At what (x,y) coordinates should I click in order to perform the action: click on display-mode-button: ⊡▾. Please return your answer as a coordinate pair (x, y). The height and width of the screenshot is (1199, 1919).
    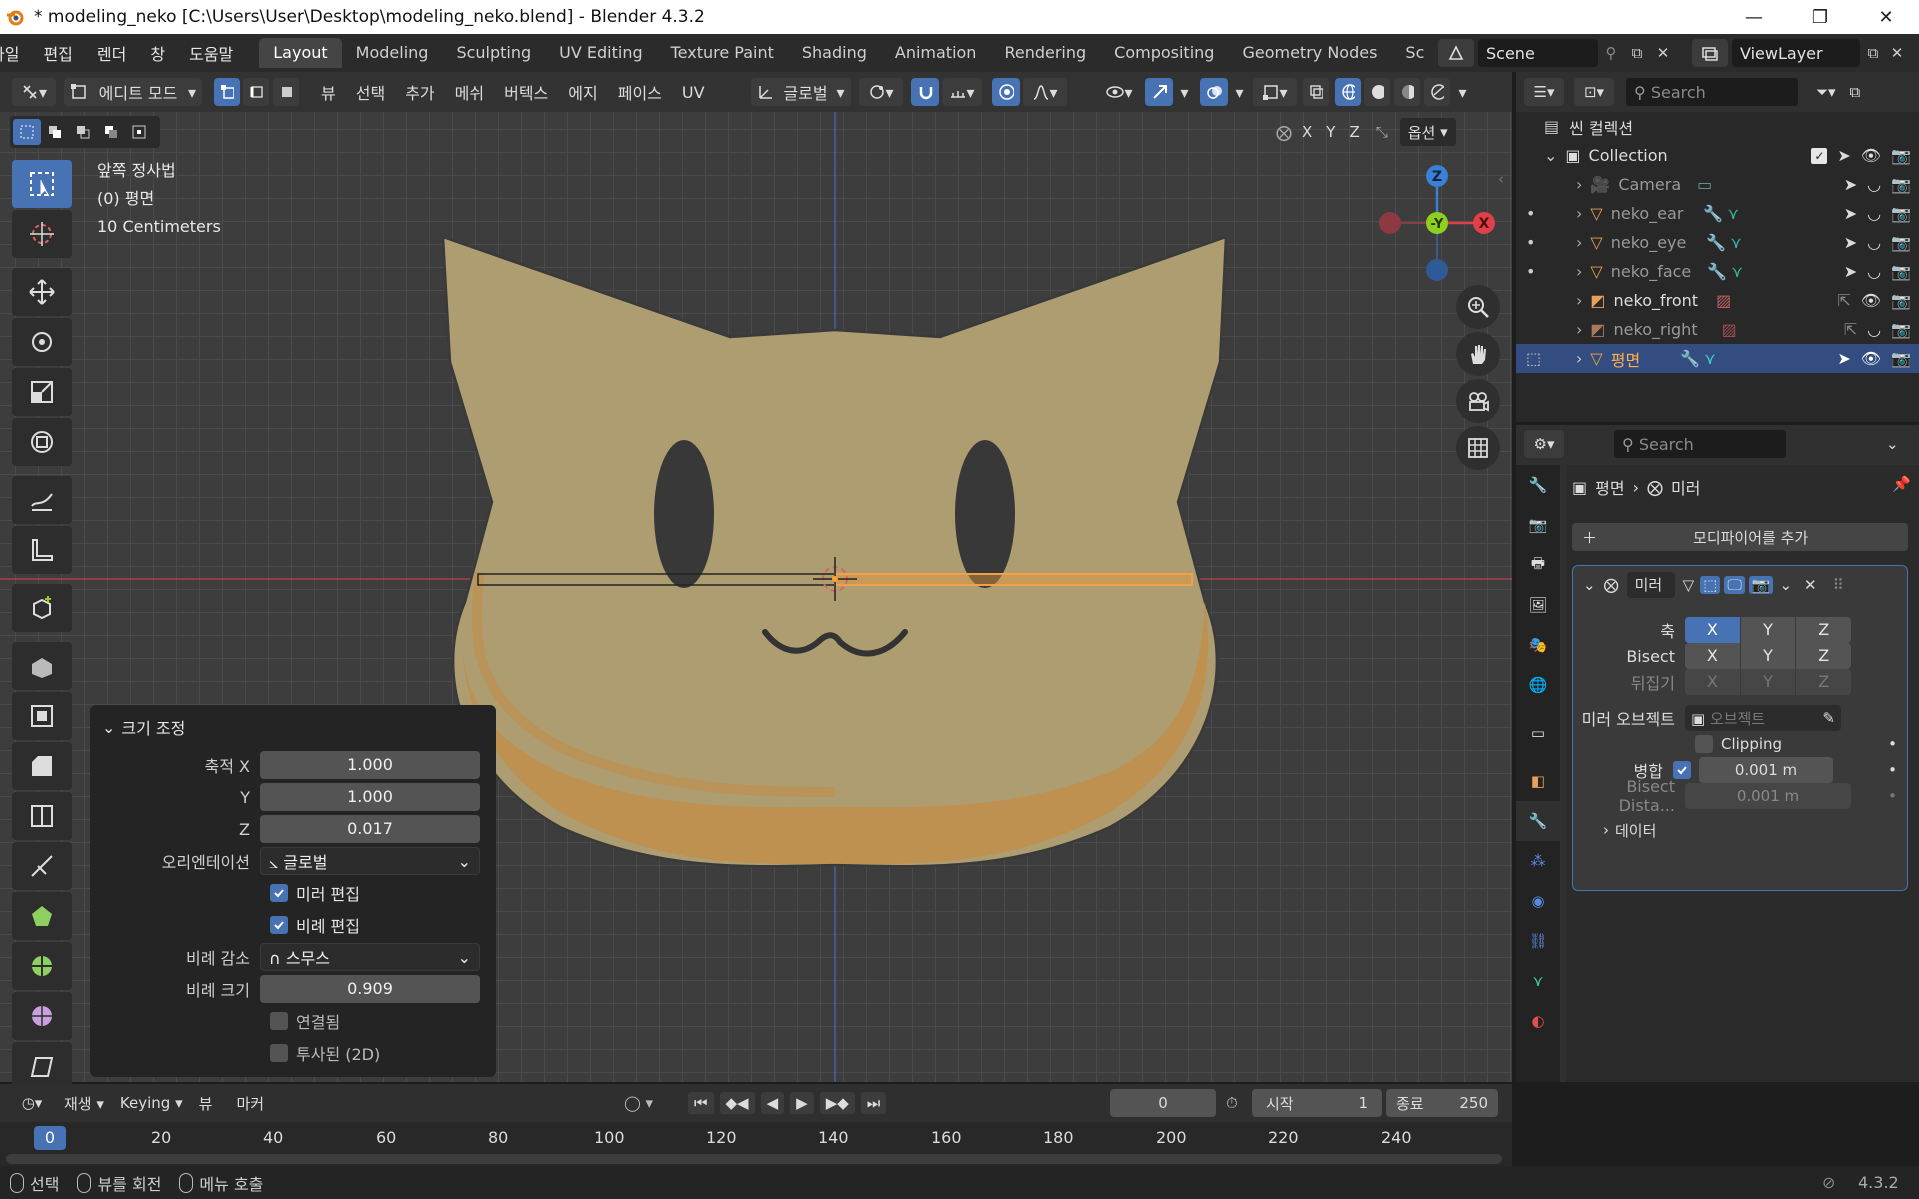
    Looking at the image, I should click on (1594, 92).